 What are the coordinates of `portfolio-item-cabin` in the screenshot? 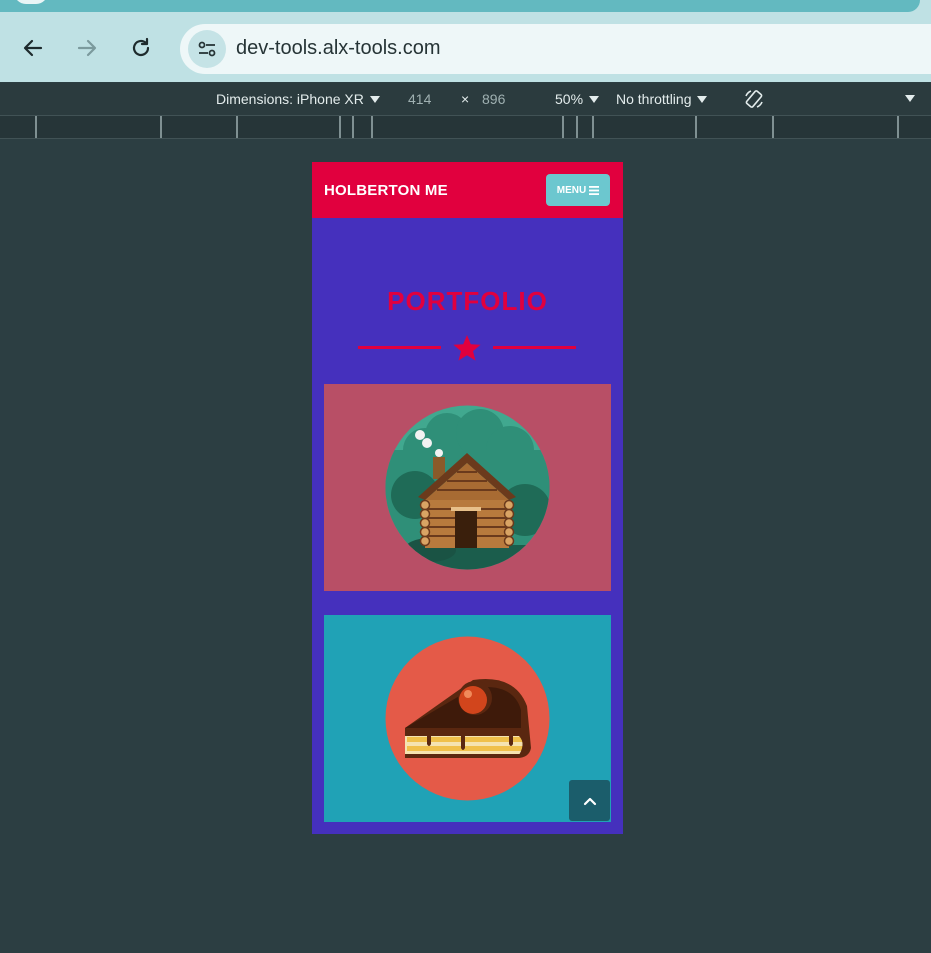 It's located at (467, 487).